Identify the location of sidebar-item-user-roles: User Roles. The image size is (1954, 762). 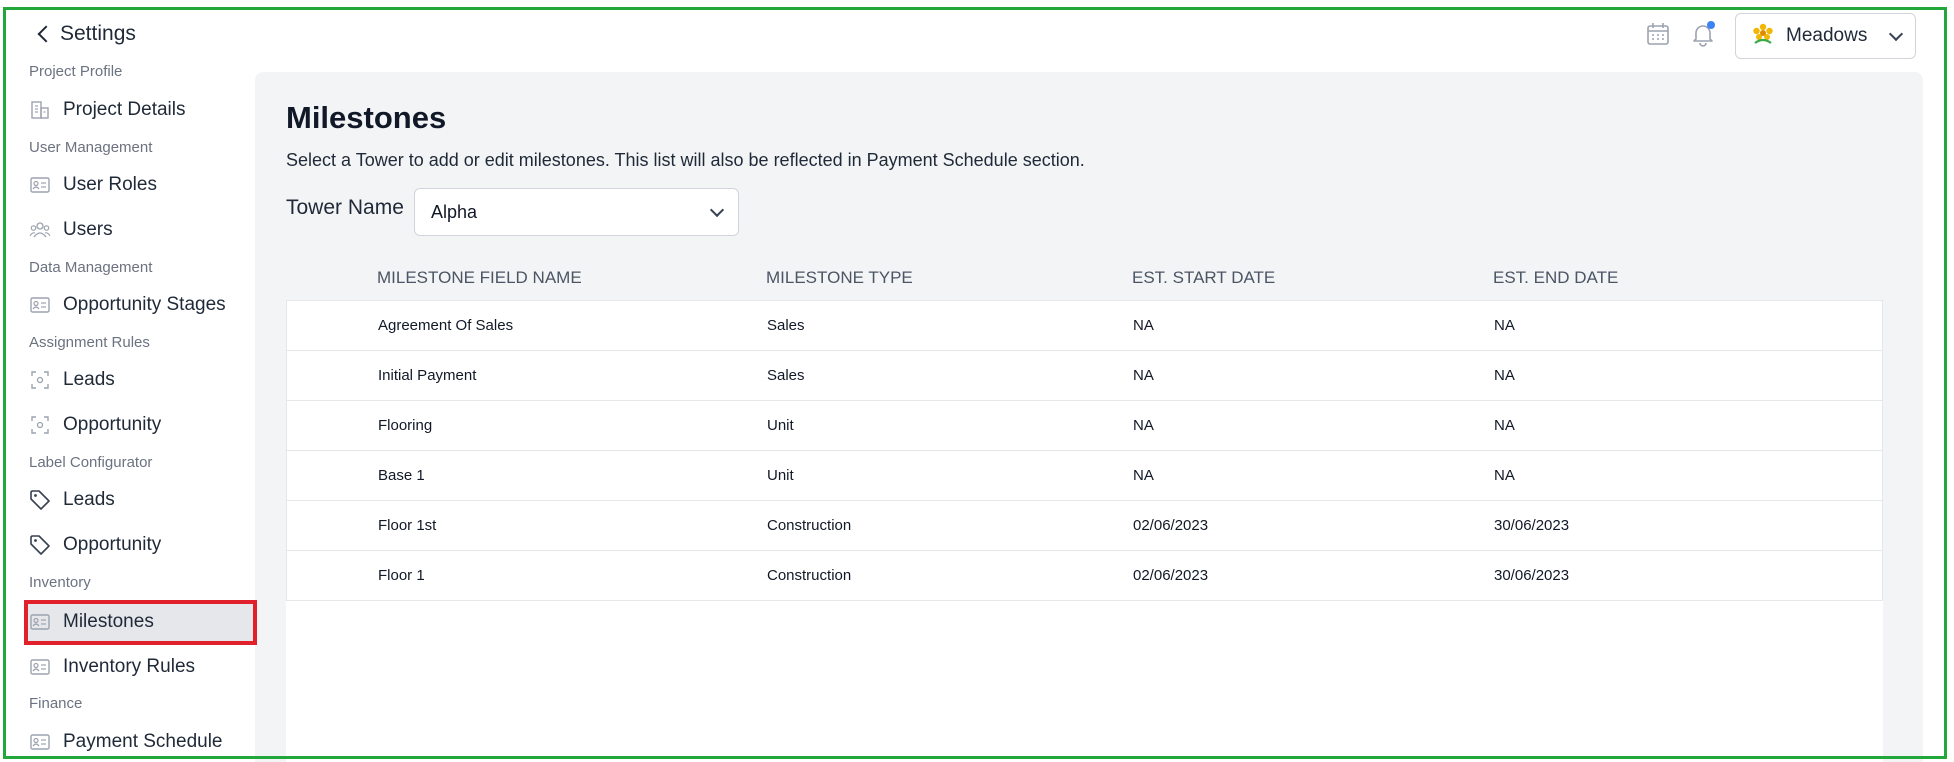
(139, 185).